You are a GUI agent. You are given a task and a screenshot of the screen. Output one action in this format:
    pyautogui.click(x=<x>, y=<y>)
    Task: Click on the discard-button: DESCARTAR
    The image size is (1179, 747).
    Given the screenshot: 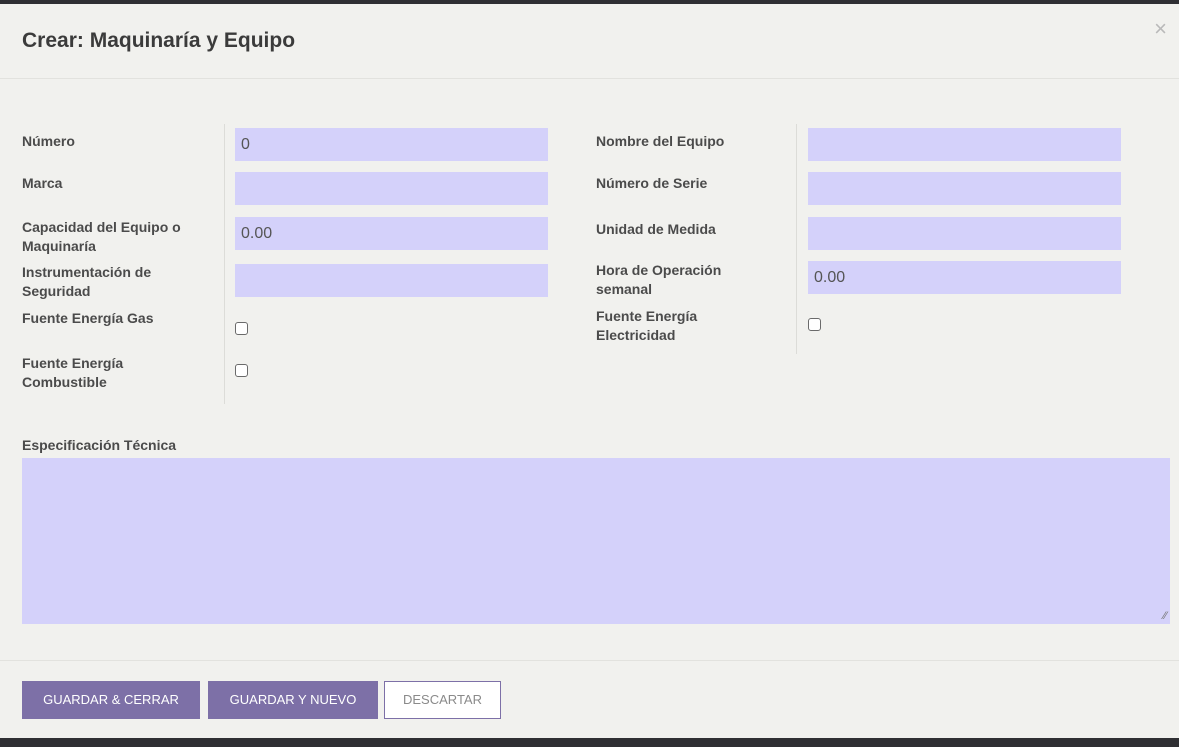 What is the action you would take?
    pyautogui.click(x=442, y=700)
    